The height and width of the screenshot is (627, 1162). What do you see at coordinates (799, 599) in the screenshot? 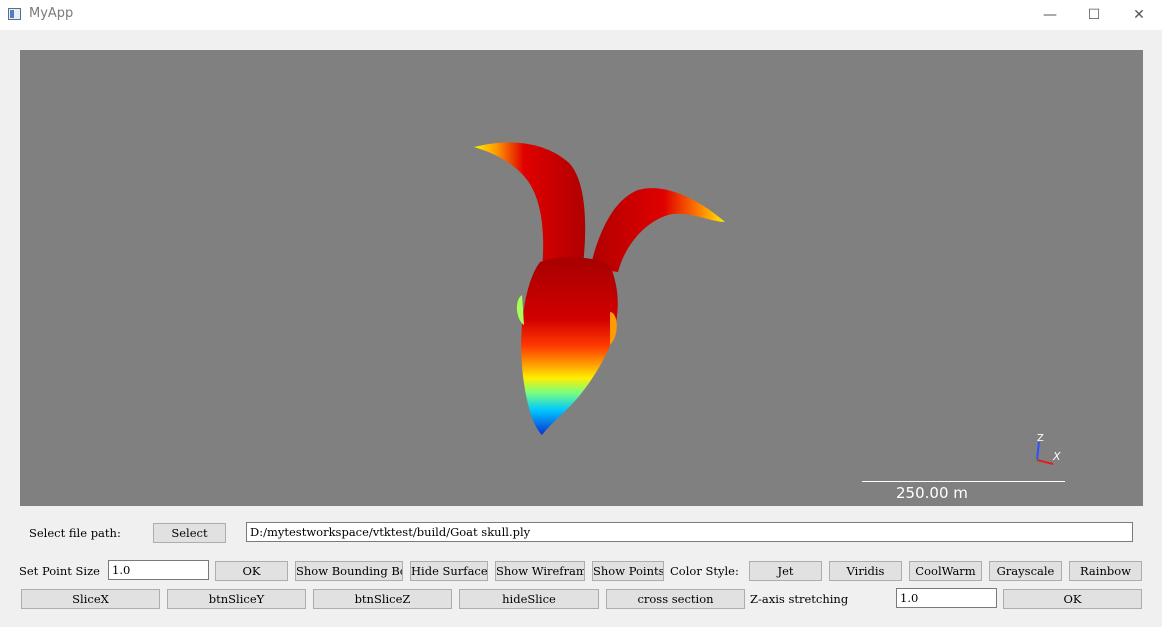
I see `z-axis-stretching-label: Z-axis stretching` at bounding box center [799, 599].